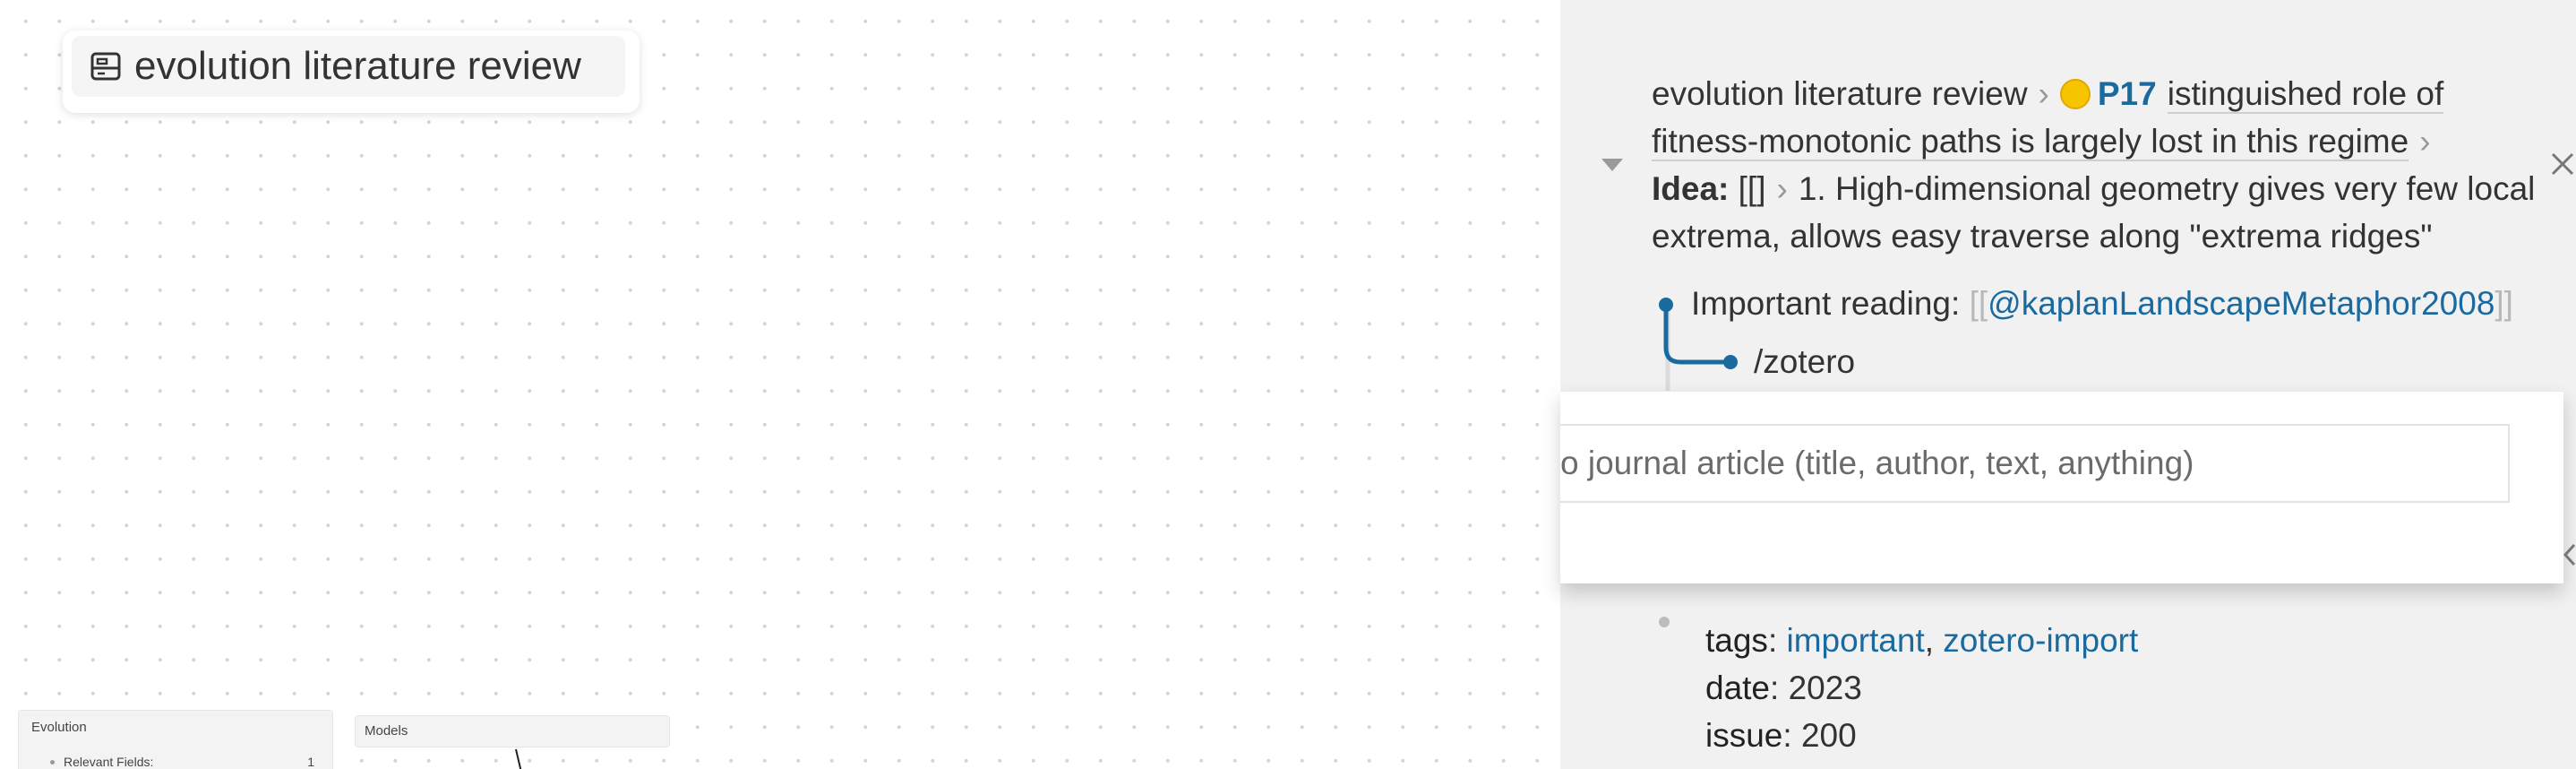 The height and width of the screenshot is (769, 2576). What do you see at coordinates (1752, 188) in the screenshot?
I see `breadcrumb-idea-link: [[]` at bounding box center [1752, 188].